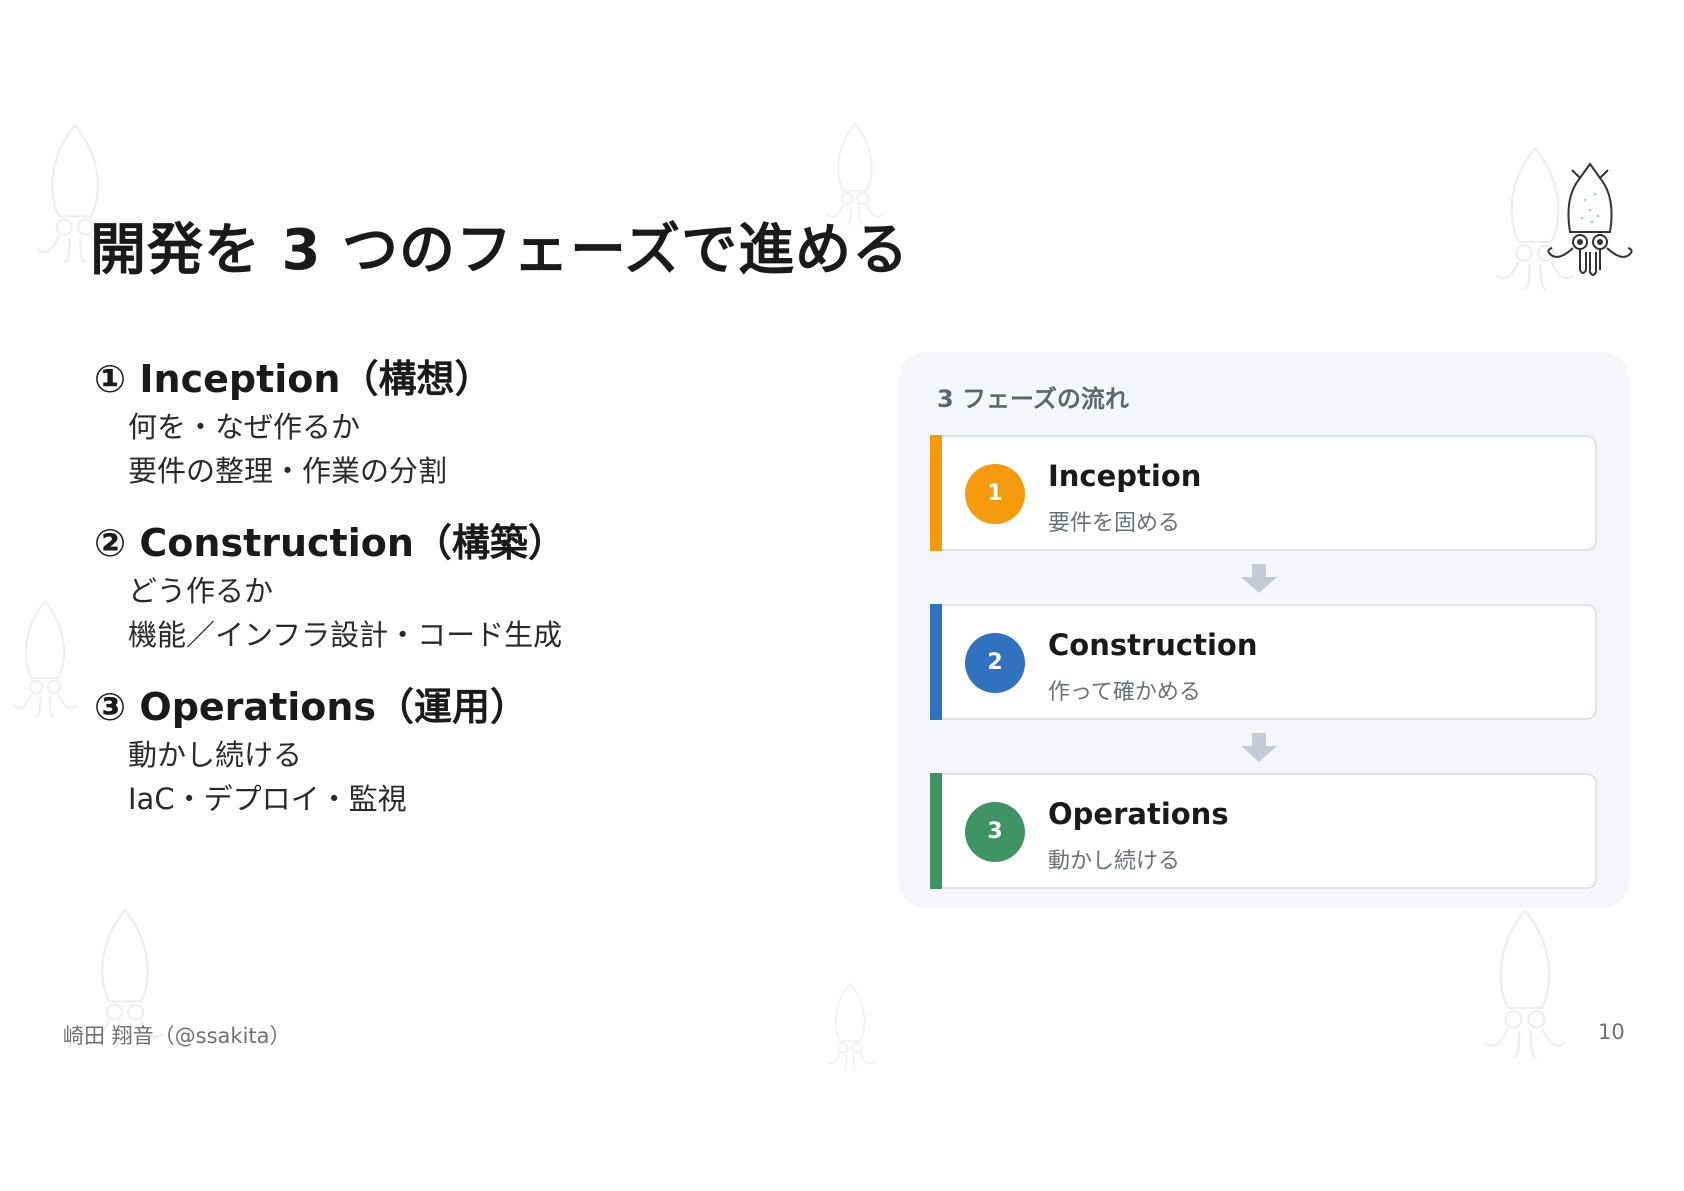 This screenshot has height=1191, width=1684. Describe the element at coordinates (474, 587) in the screenshot. I see `phase-item: ② Construction（構築） どう作るか 機能／インフラ設計・コード生成` at that location.